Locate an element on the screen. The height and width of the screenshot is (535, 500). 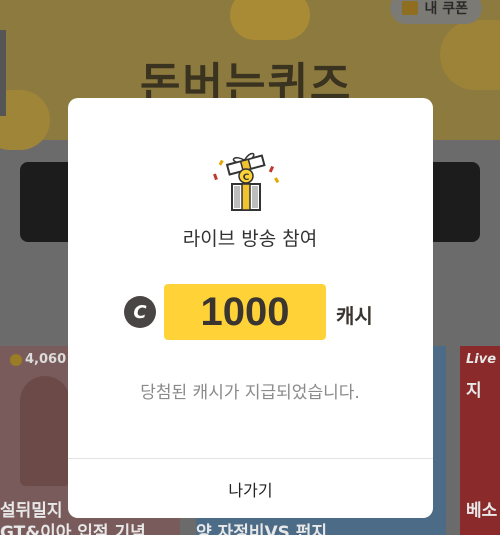
card-subtitle: GT&이아 입점 기념 is located at coordinates (73, 529).